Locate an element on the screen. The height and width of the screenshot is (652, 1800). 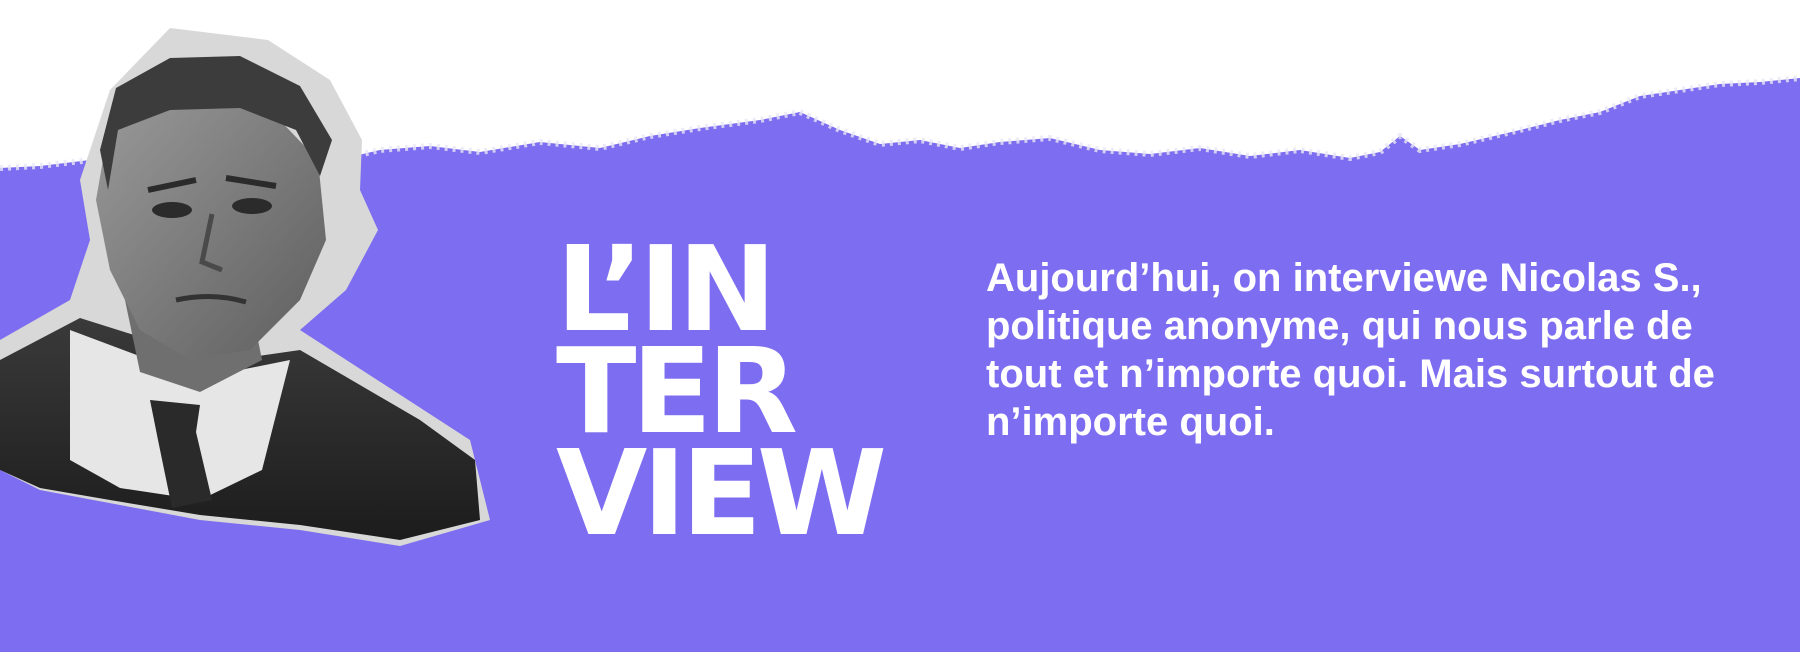
title-line-3: VIEW is located at coordinates (721, 493).